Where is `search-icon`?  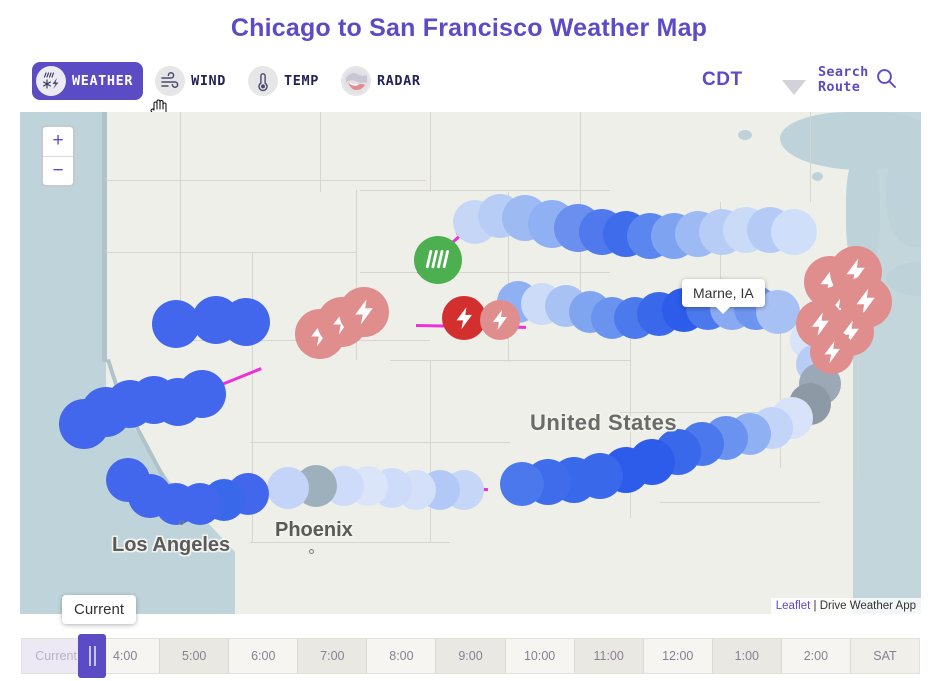
search-icon is located at coordinates (886, 80).